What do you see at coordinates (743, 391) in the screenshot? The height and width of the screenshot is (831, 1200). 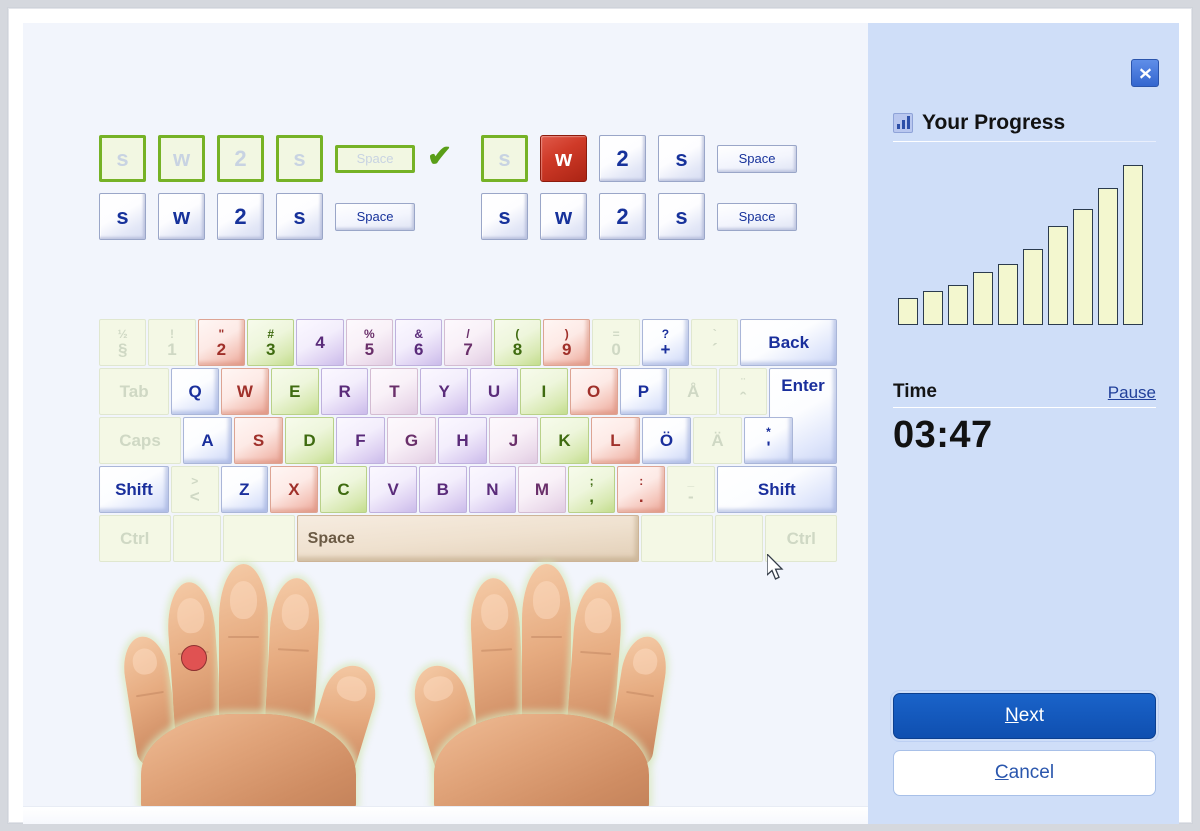 I see `key-blank: ̈̂` at bounding box center [743, 391].